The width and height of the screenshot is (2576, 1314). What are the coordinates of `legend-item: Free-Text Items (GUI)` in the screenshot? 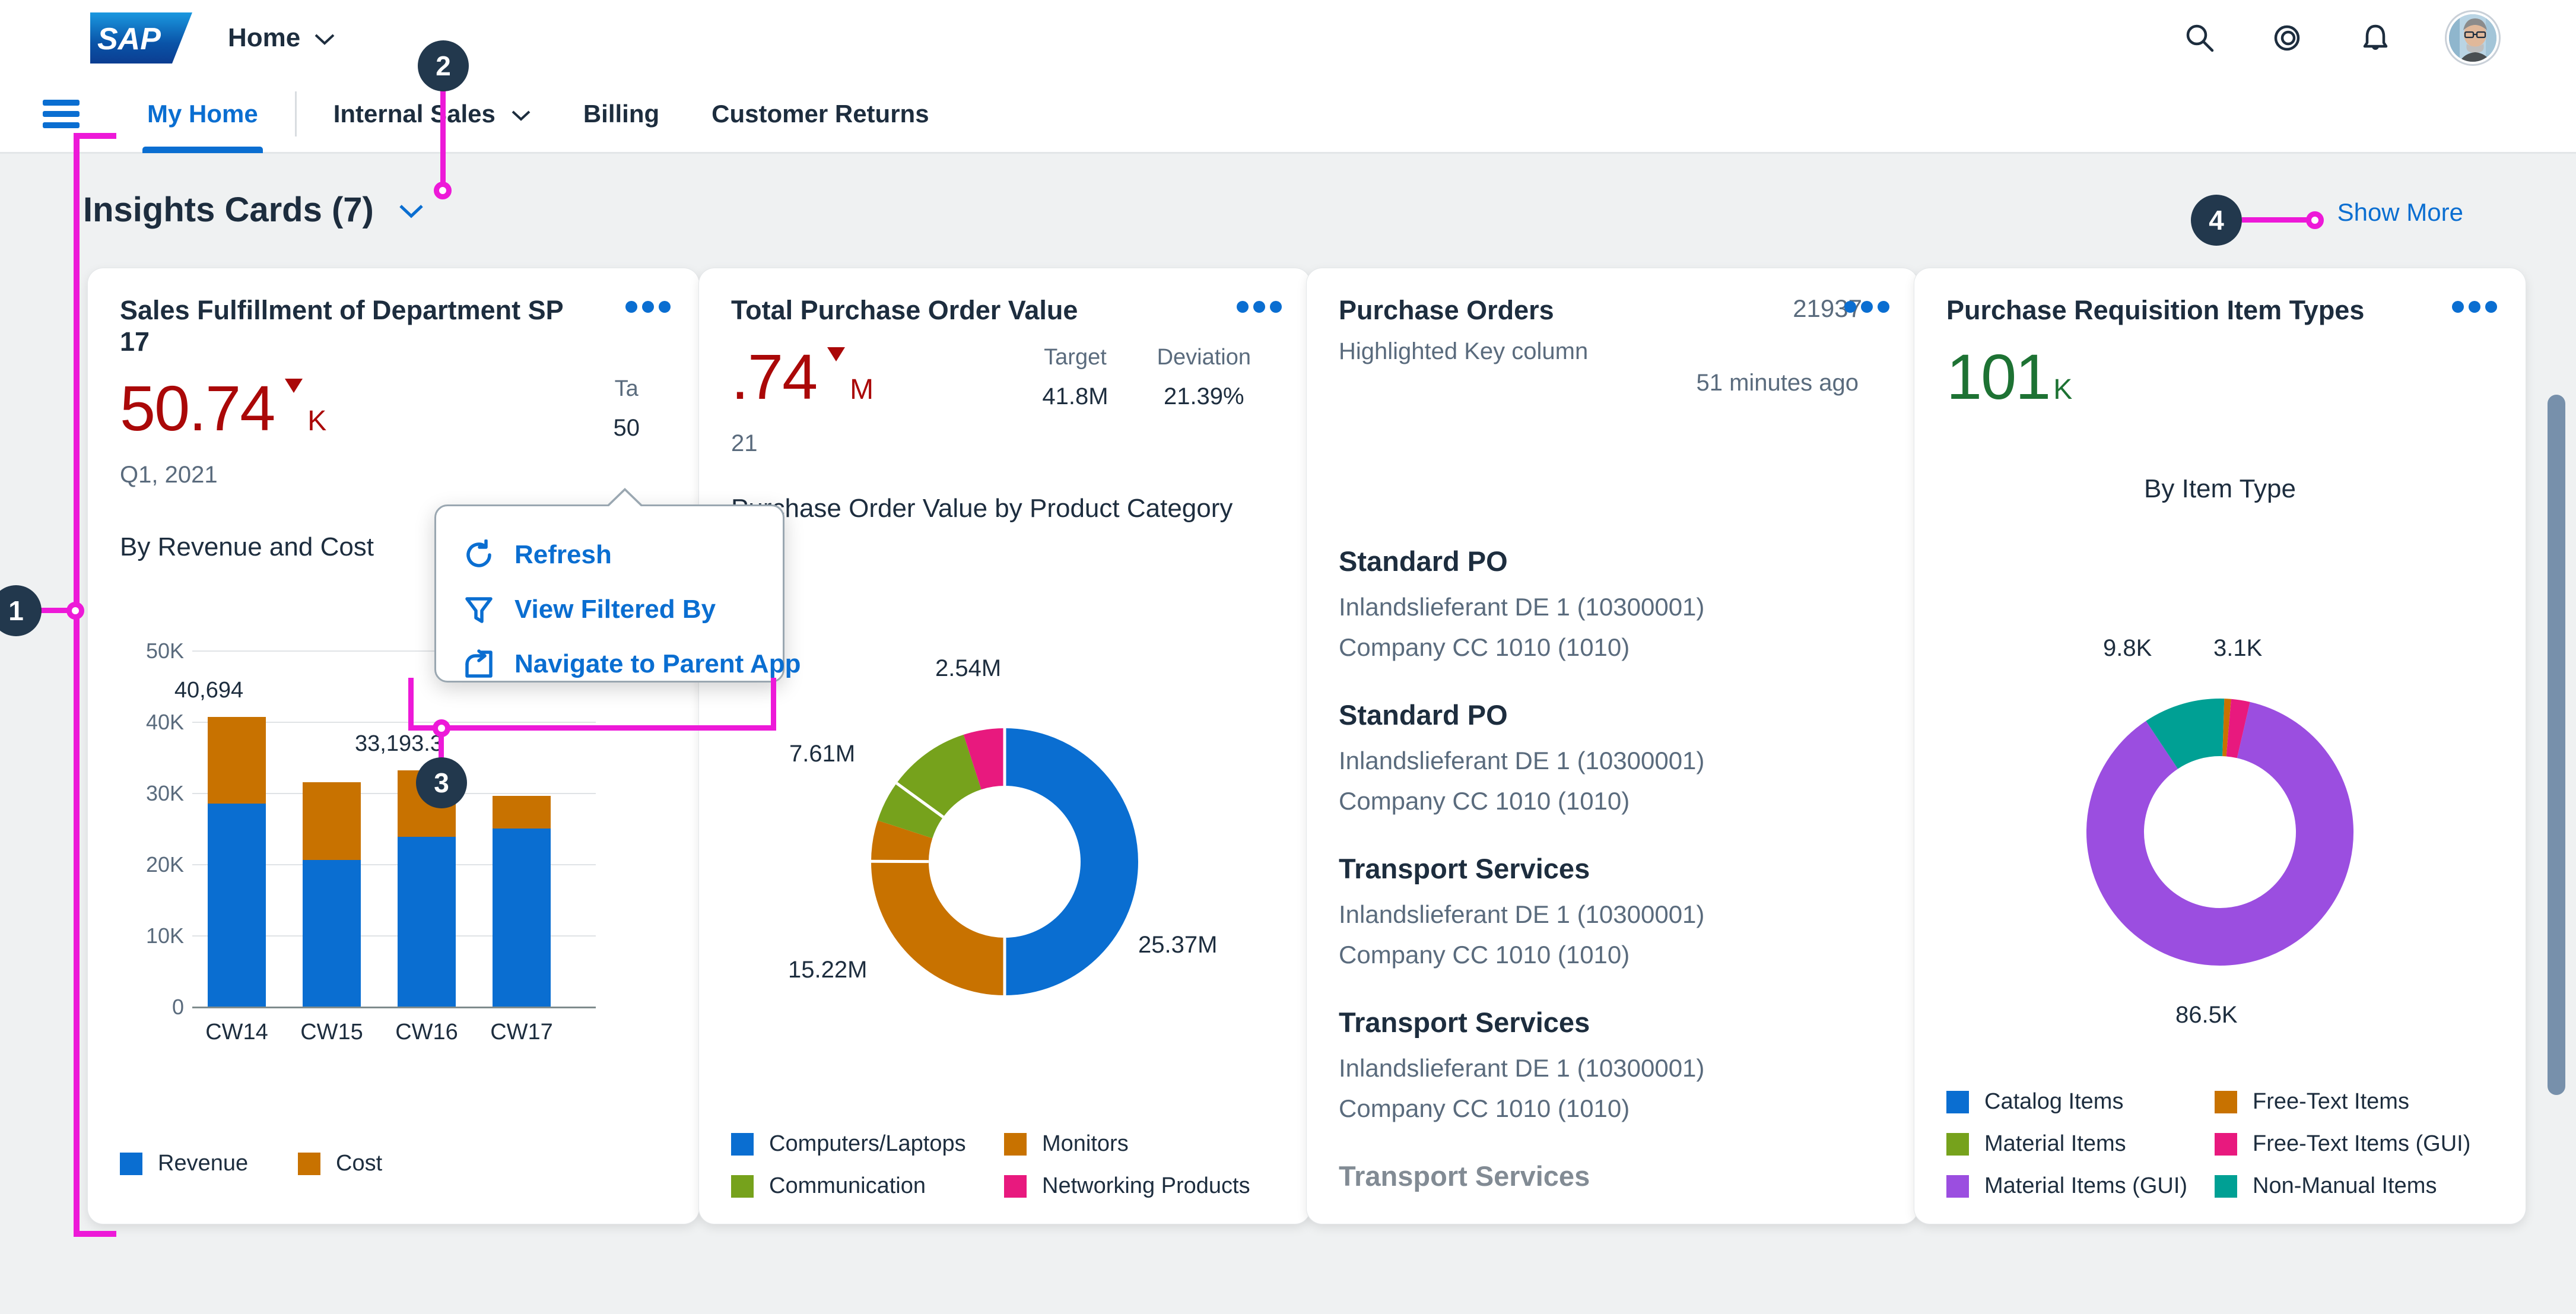 It's located at (2349, 1144).